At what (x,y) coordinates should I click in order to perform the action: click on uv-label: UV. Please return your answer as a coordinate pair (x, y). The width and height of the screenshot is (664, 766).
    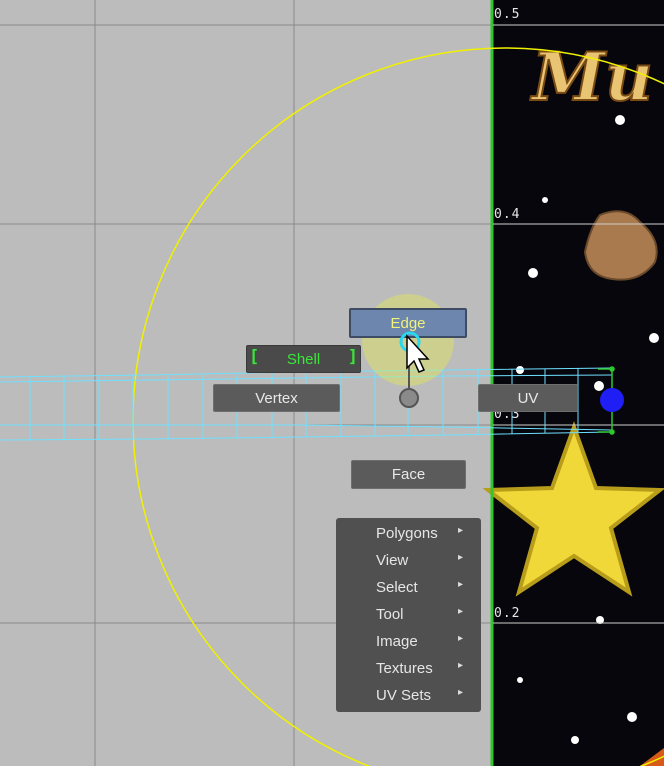
    Looking at the image, I should click on (528, 398).